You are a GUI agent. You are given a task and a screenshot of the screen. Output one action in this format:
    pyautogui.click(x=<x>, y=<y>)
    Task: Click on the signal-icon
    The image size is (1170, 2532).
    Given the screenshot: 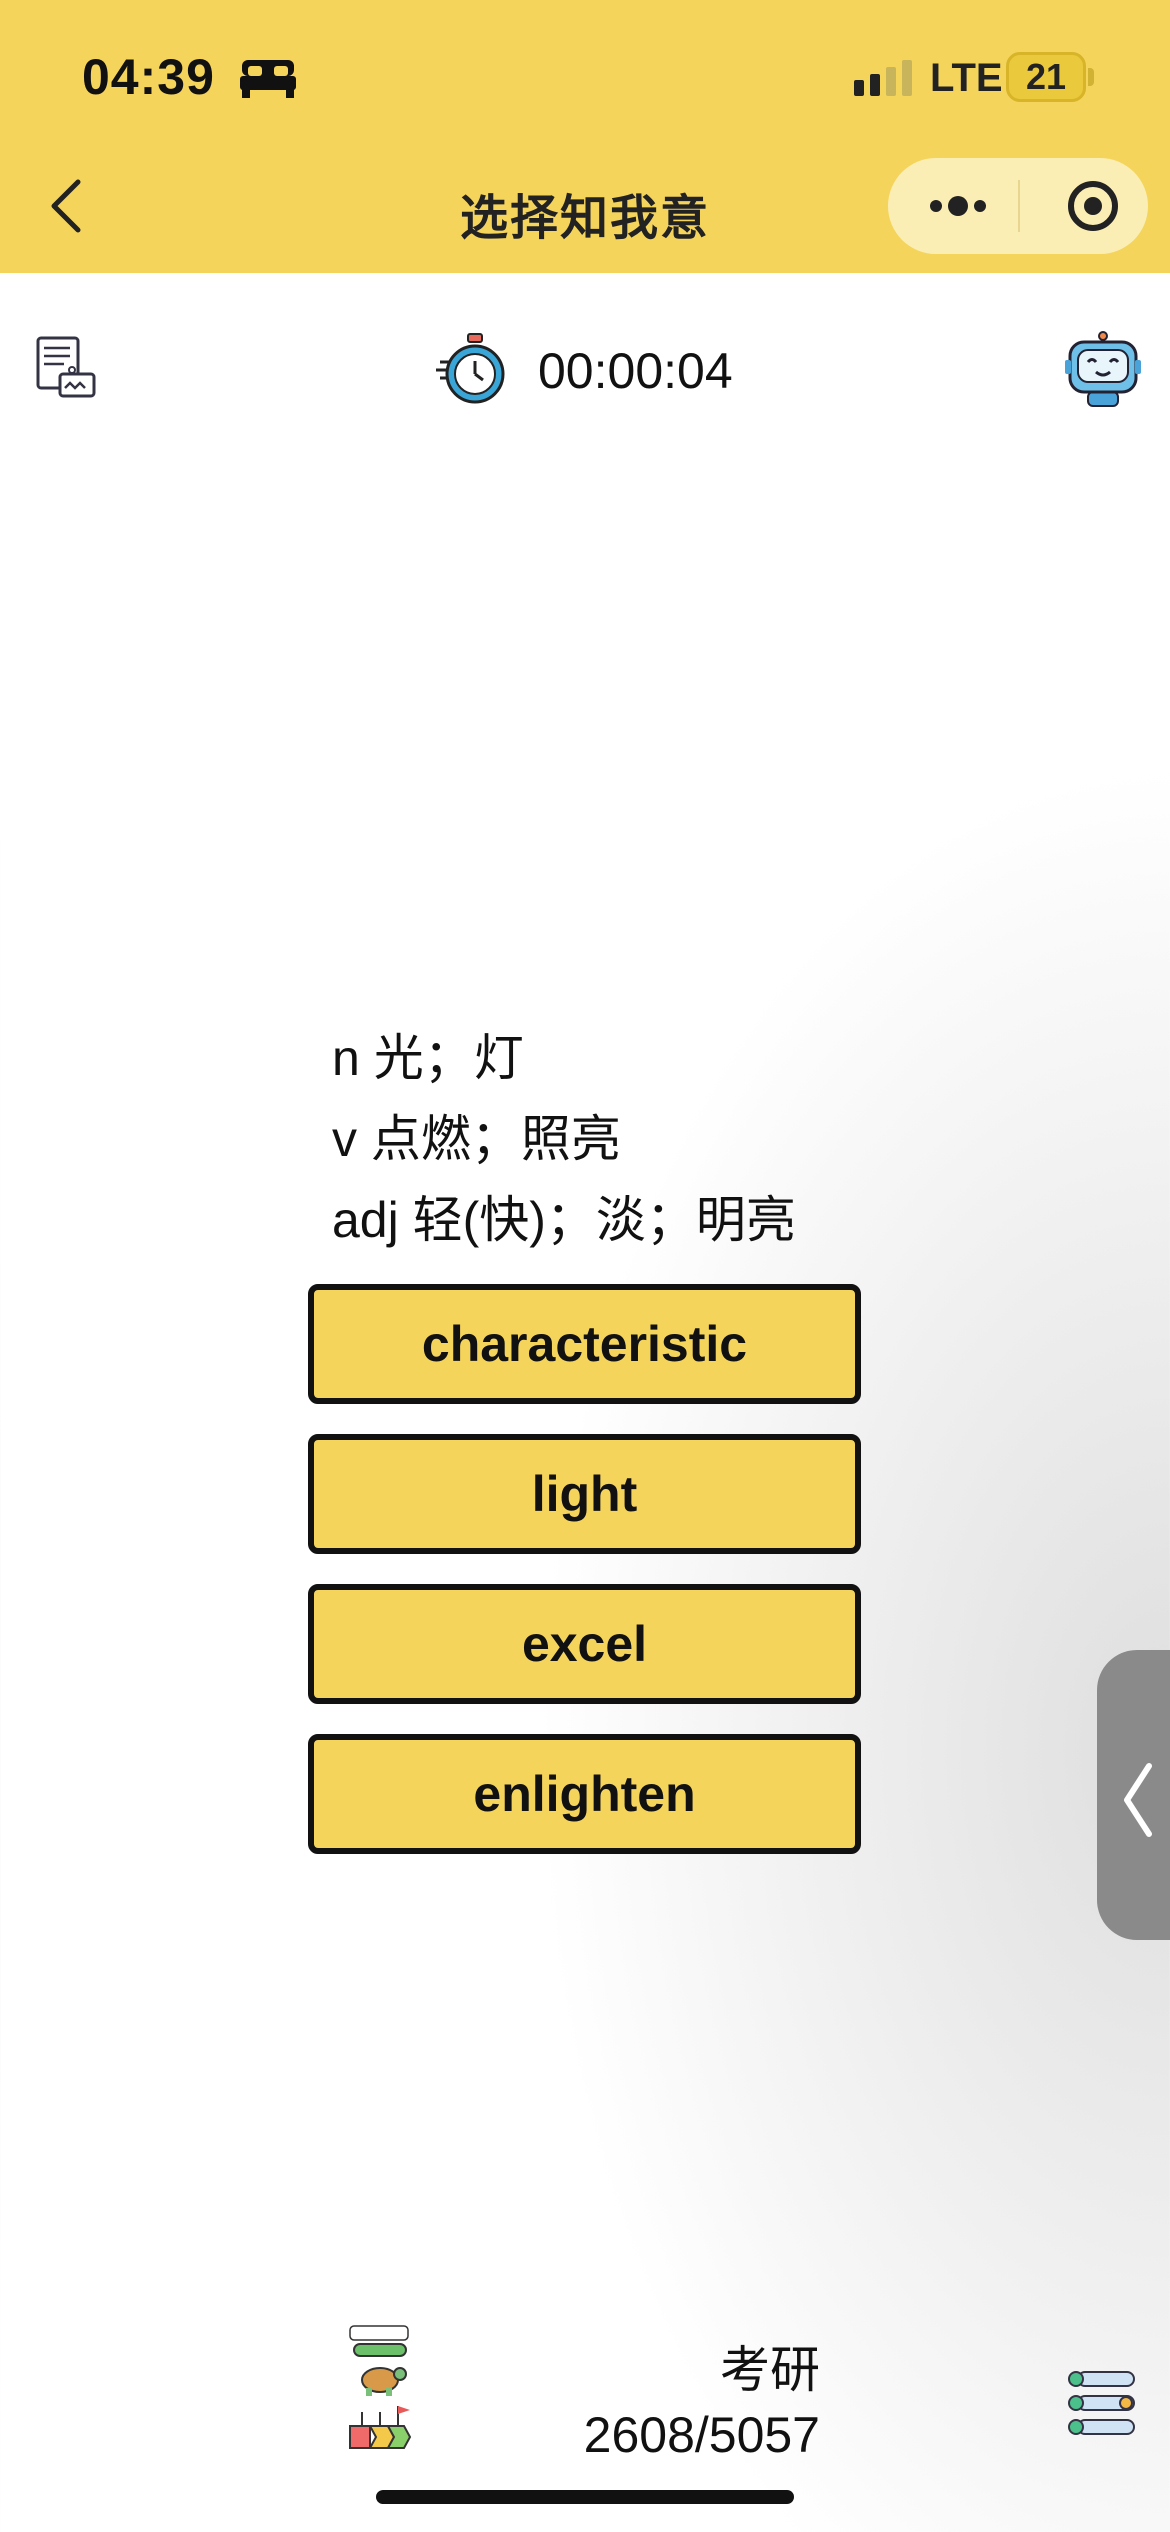 What is the action you would take?
    pyautogui.click(x=883, y=78)
    